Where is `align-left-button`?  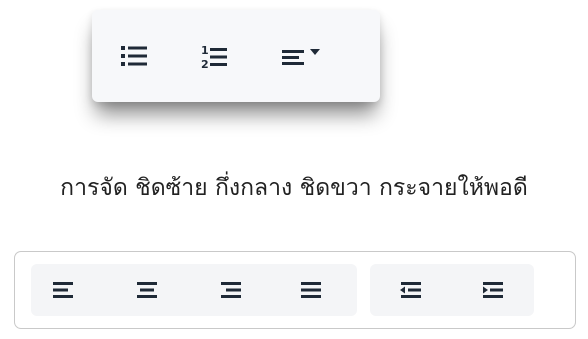 align-left-button is located at coordinates (65, 290).